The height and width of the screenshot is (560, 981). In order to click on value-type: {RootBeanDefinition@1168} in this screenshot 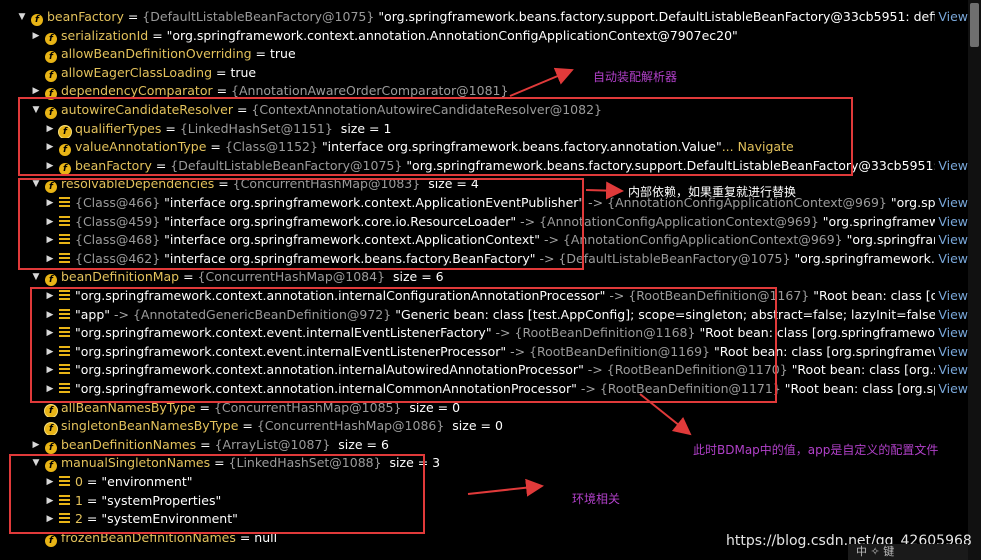, I will do `click(605, 333)`.